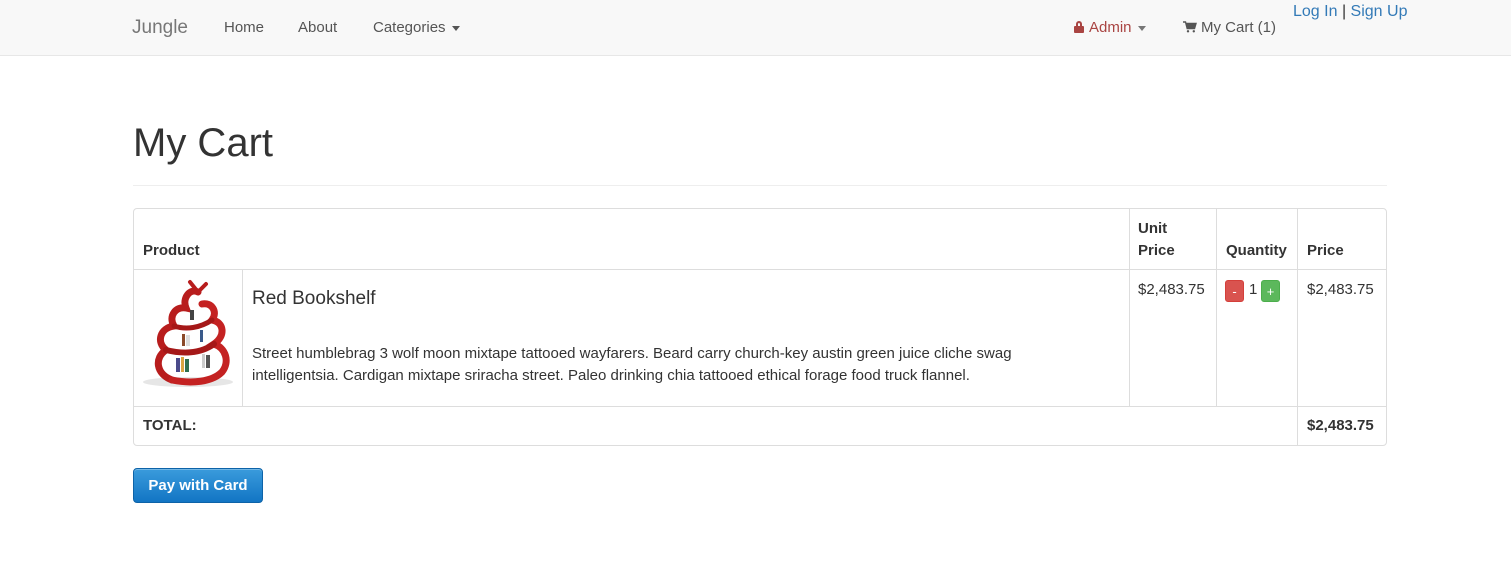 The width and height of the screenshot is (1511, 575). What do you see at coordinates (1234, 291) in the screenshot?
I see `decrease-quantity-button: -` at bounding box center [1234, 291].